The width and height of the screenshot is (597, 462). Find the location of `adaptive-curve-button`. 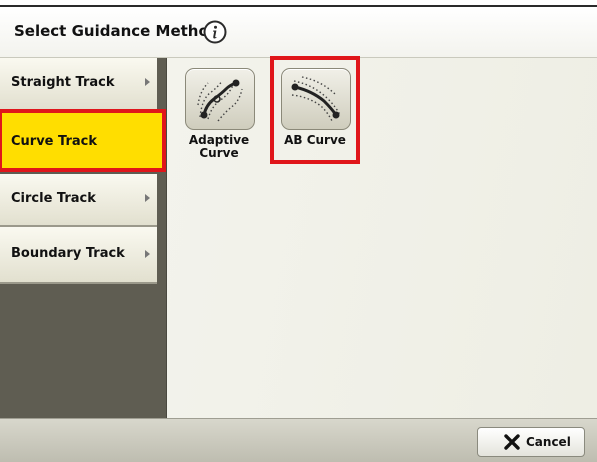

adaptive-curve-button is located at coordinates (220, 99).